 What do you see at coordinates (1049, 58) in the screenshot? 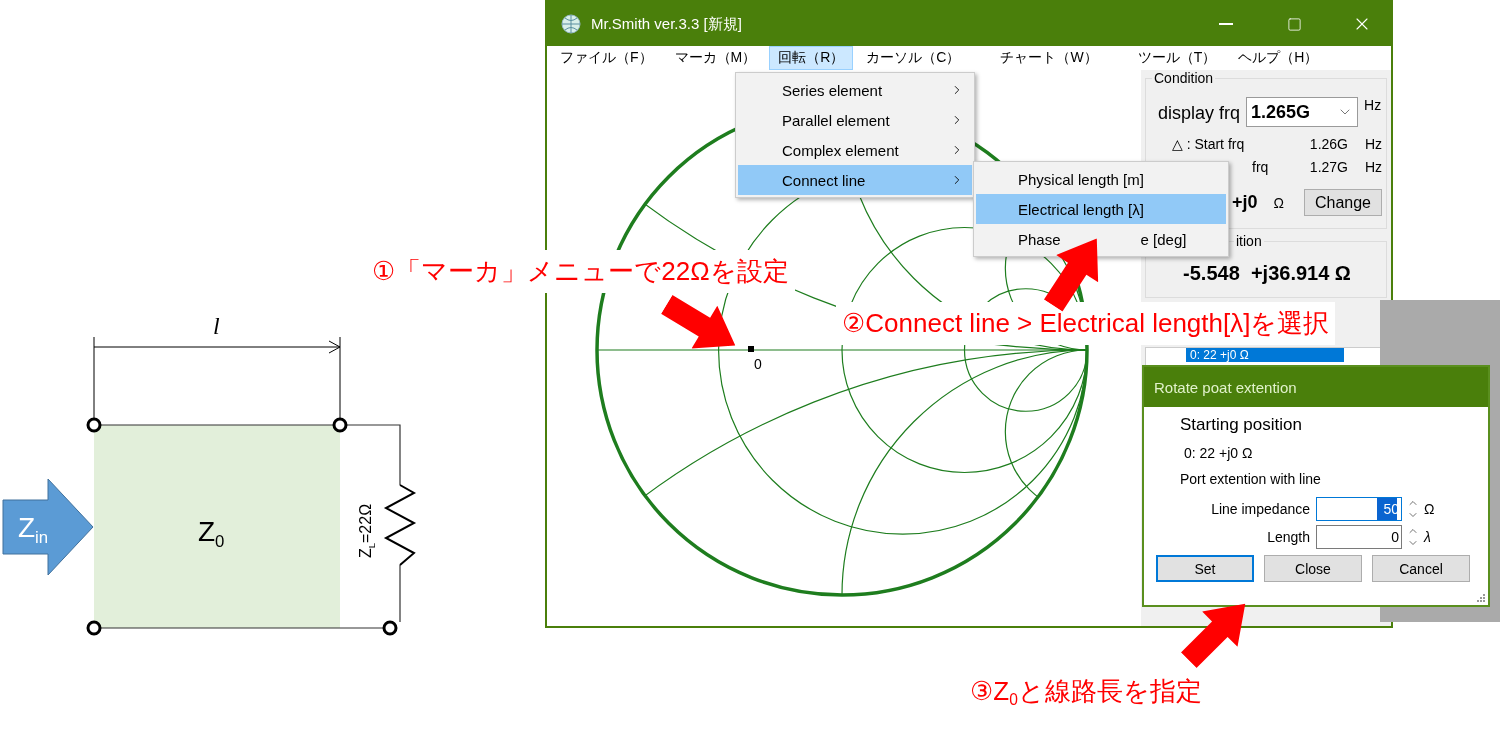
I see `menu-bar-item: チャート（W）` at bounding box center [1049, 58].